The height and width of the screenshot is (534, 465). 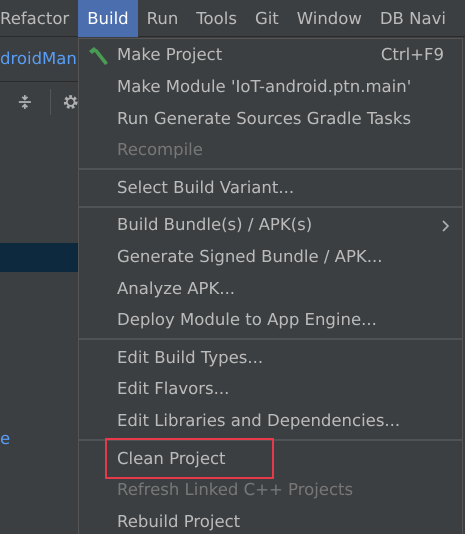 I want to click on settings-icon, so click(x=70, y=102).